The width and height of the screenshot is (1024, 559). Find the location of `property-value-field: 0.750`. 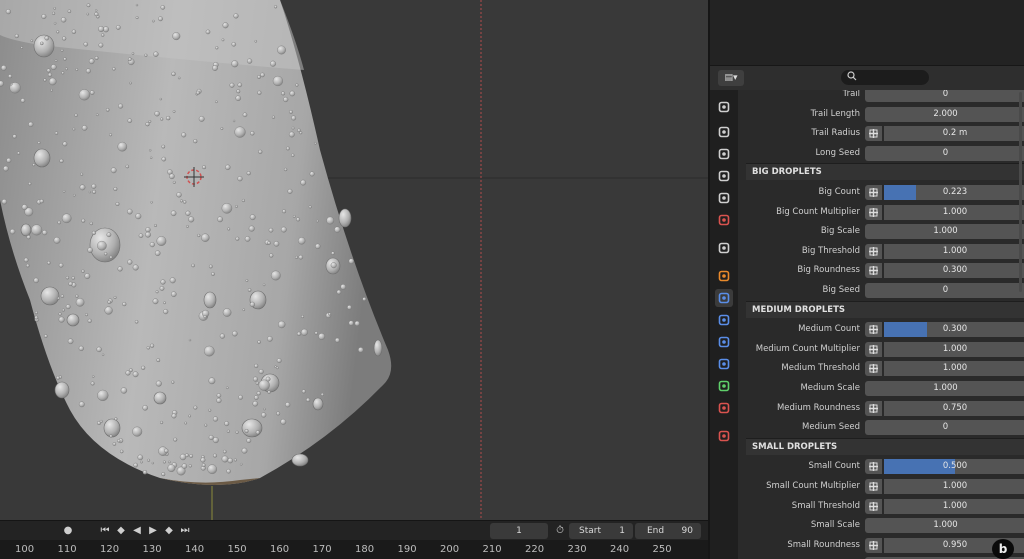

property-value-field: 0.750 is located at coordinates (954, 408).